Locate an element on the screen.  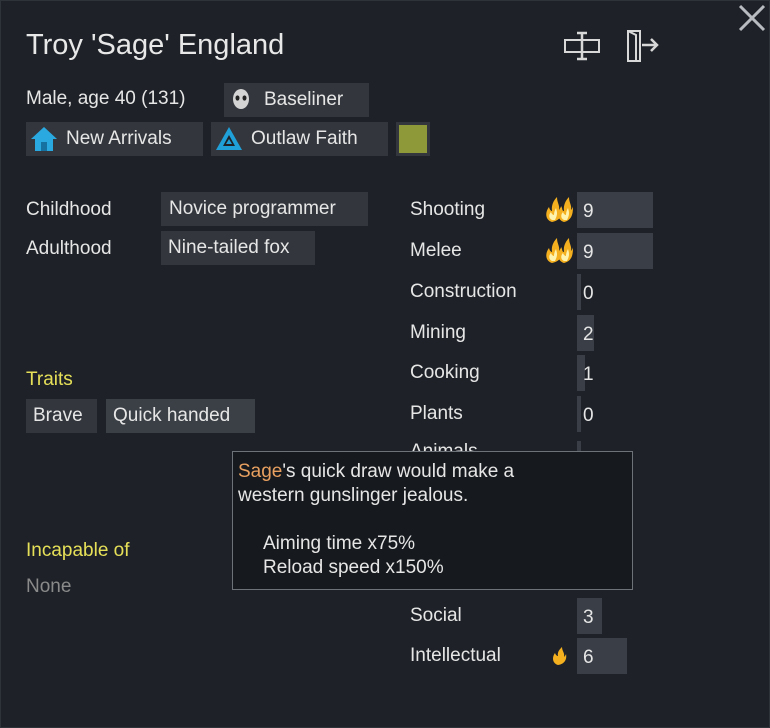
skill-name: Construction is located at coordinates (463, 291).